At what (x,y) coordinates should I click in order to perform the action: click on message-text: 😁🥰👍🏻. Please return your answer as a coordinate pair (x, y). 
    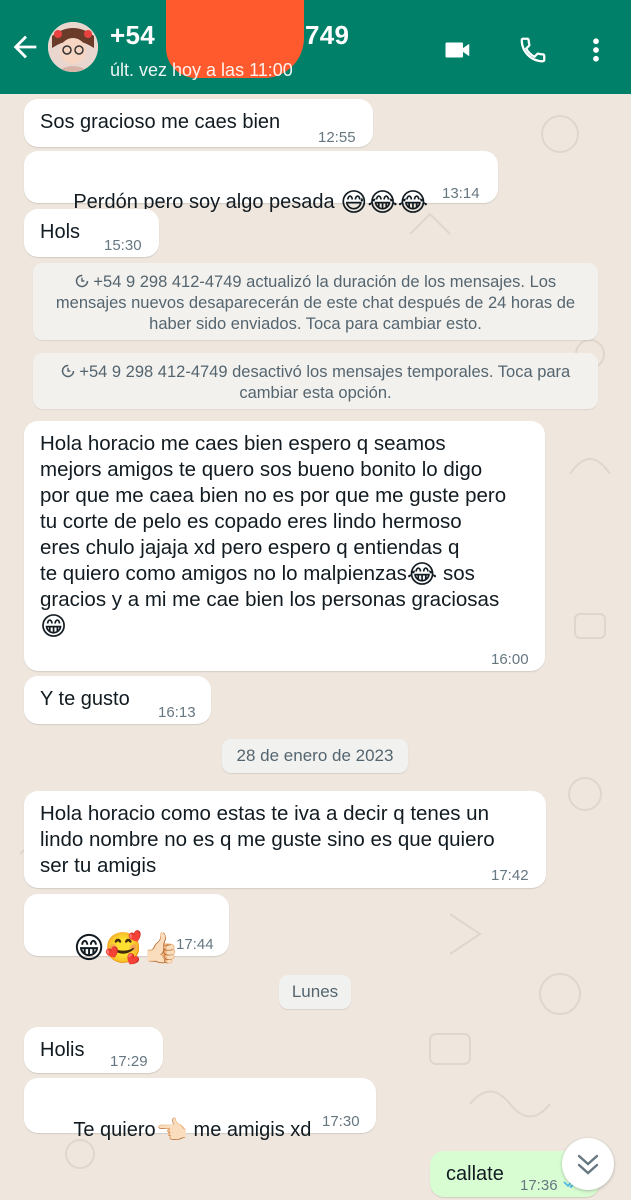
    Looking at the image, I should click on (109, 949).